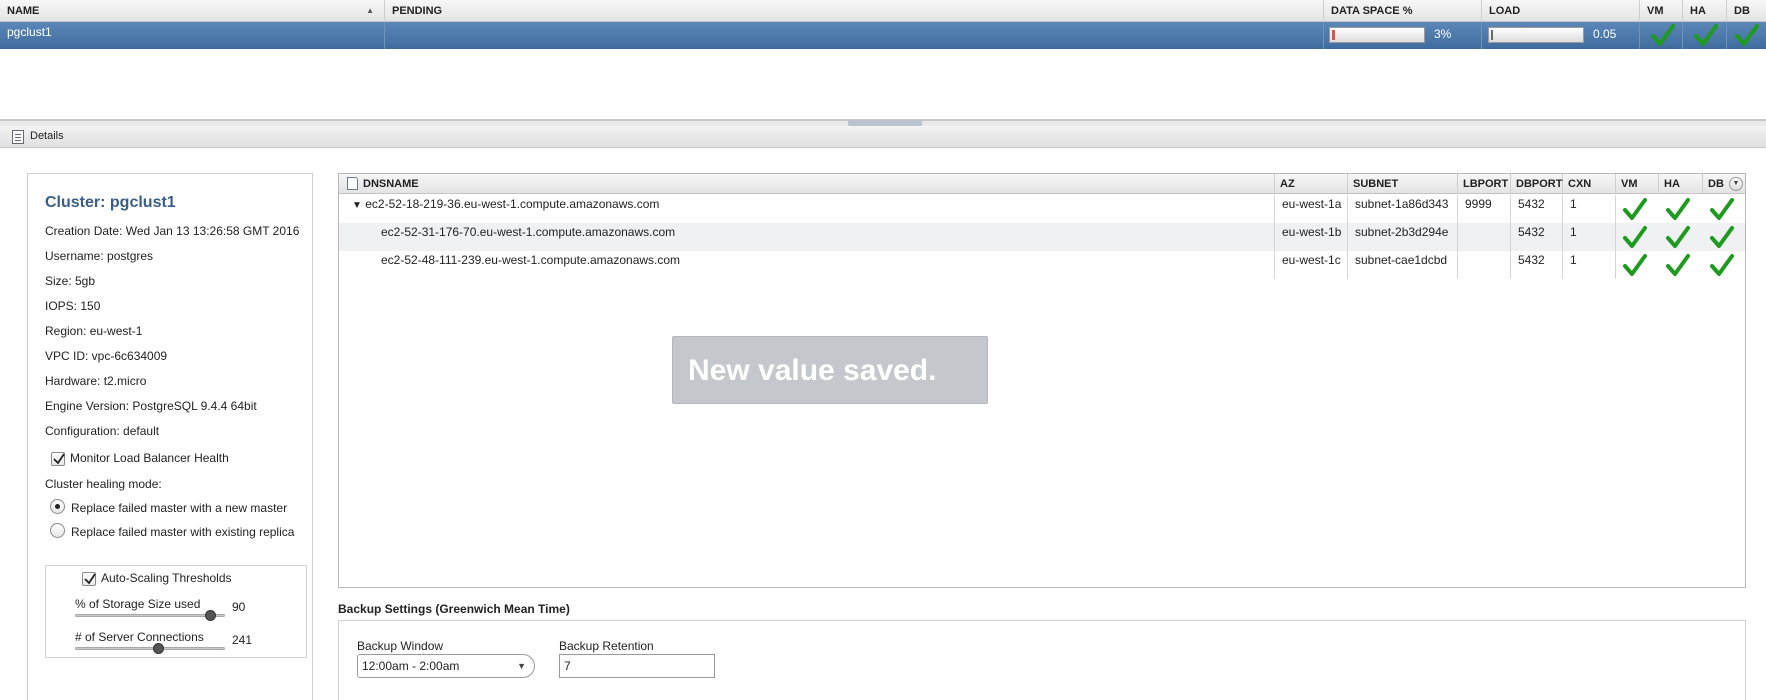 This screenshot has width=1766, height=700. What do you see at coordinates (1605, 34) in the screenshot?
I see `load-value: 0.05` at bounding box center [1605, 34].